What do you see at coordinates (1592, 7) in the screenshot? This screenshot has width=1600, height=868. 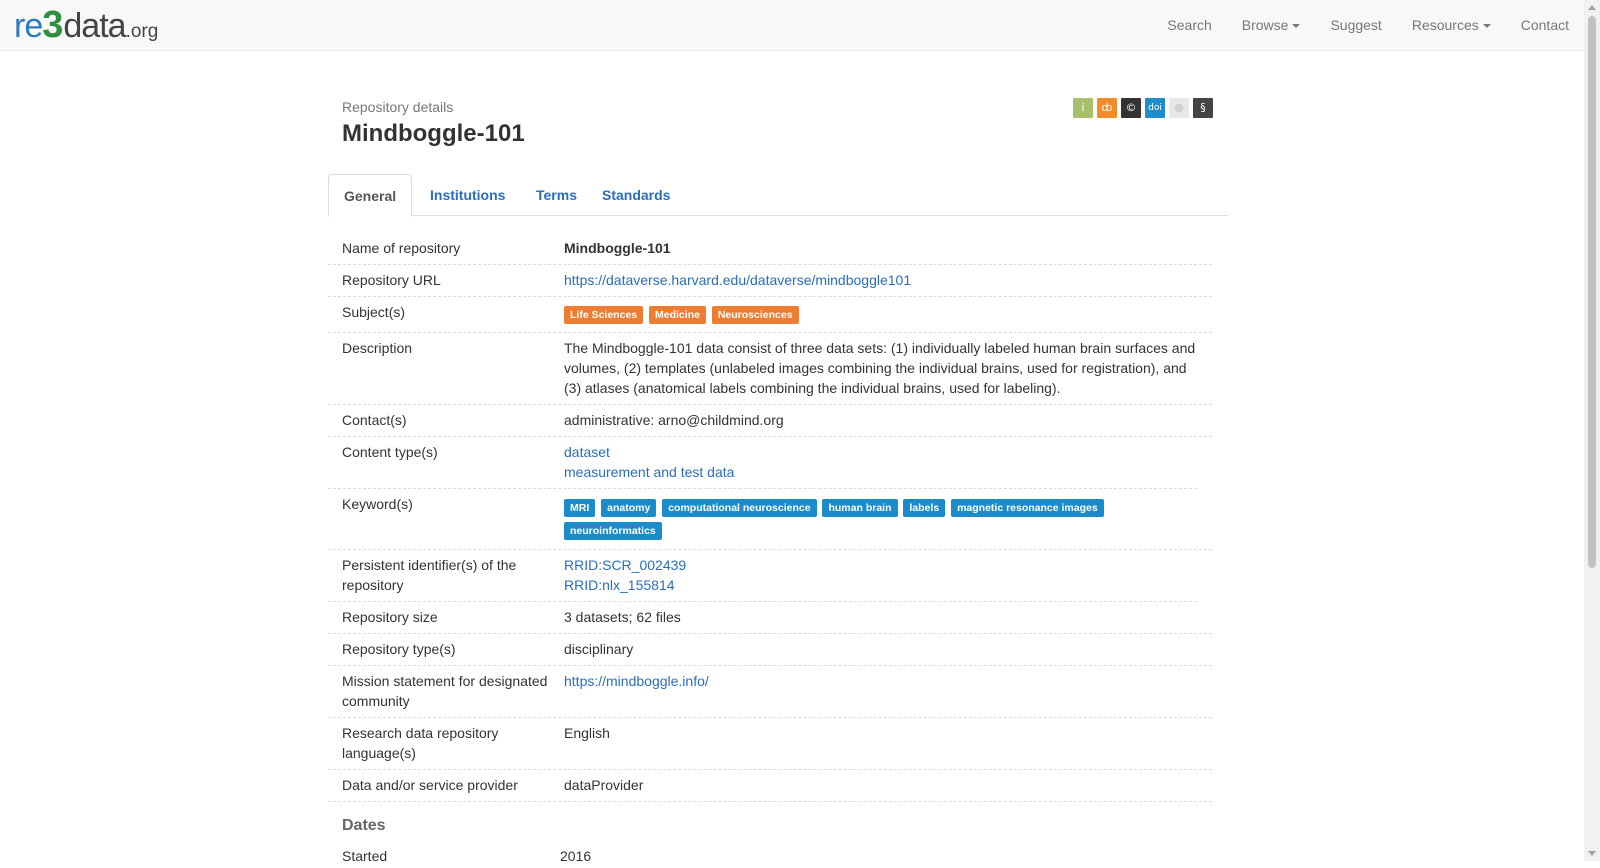 I see `scroll-up-arrow-icon` at bounding box center [1592, 7].